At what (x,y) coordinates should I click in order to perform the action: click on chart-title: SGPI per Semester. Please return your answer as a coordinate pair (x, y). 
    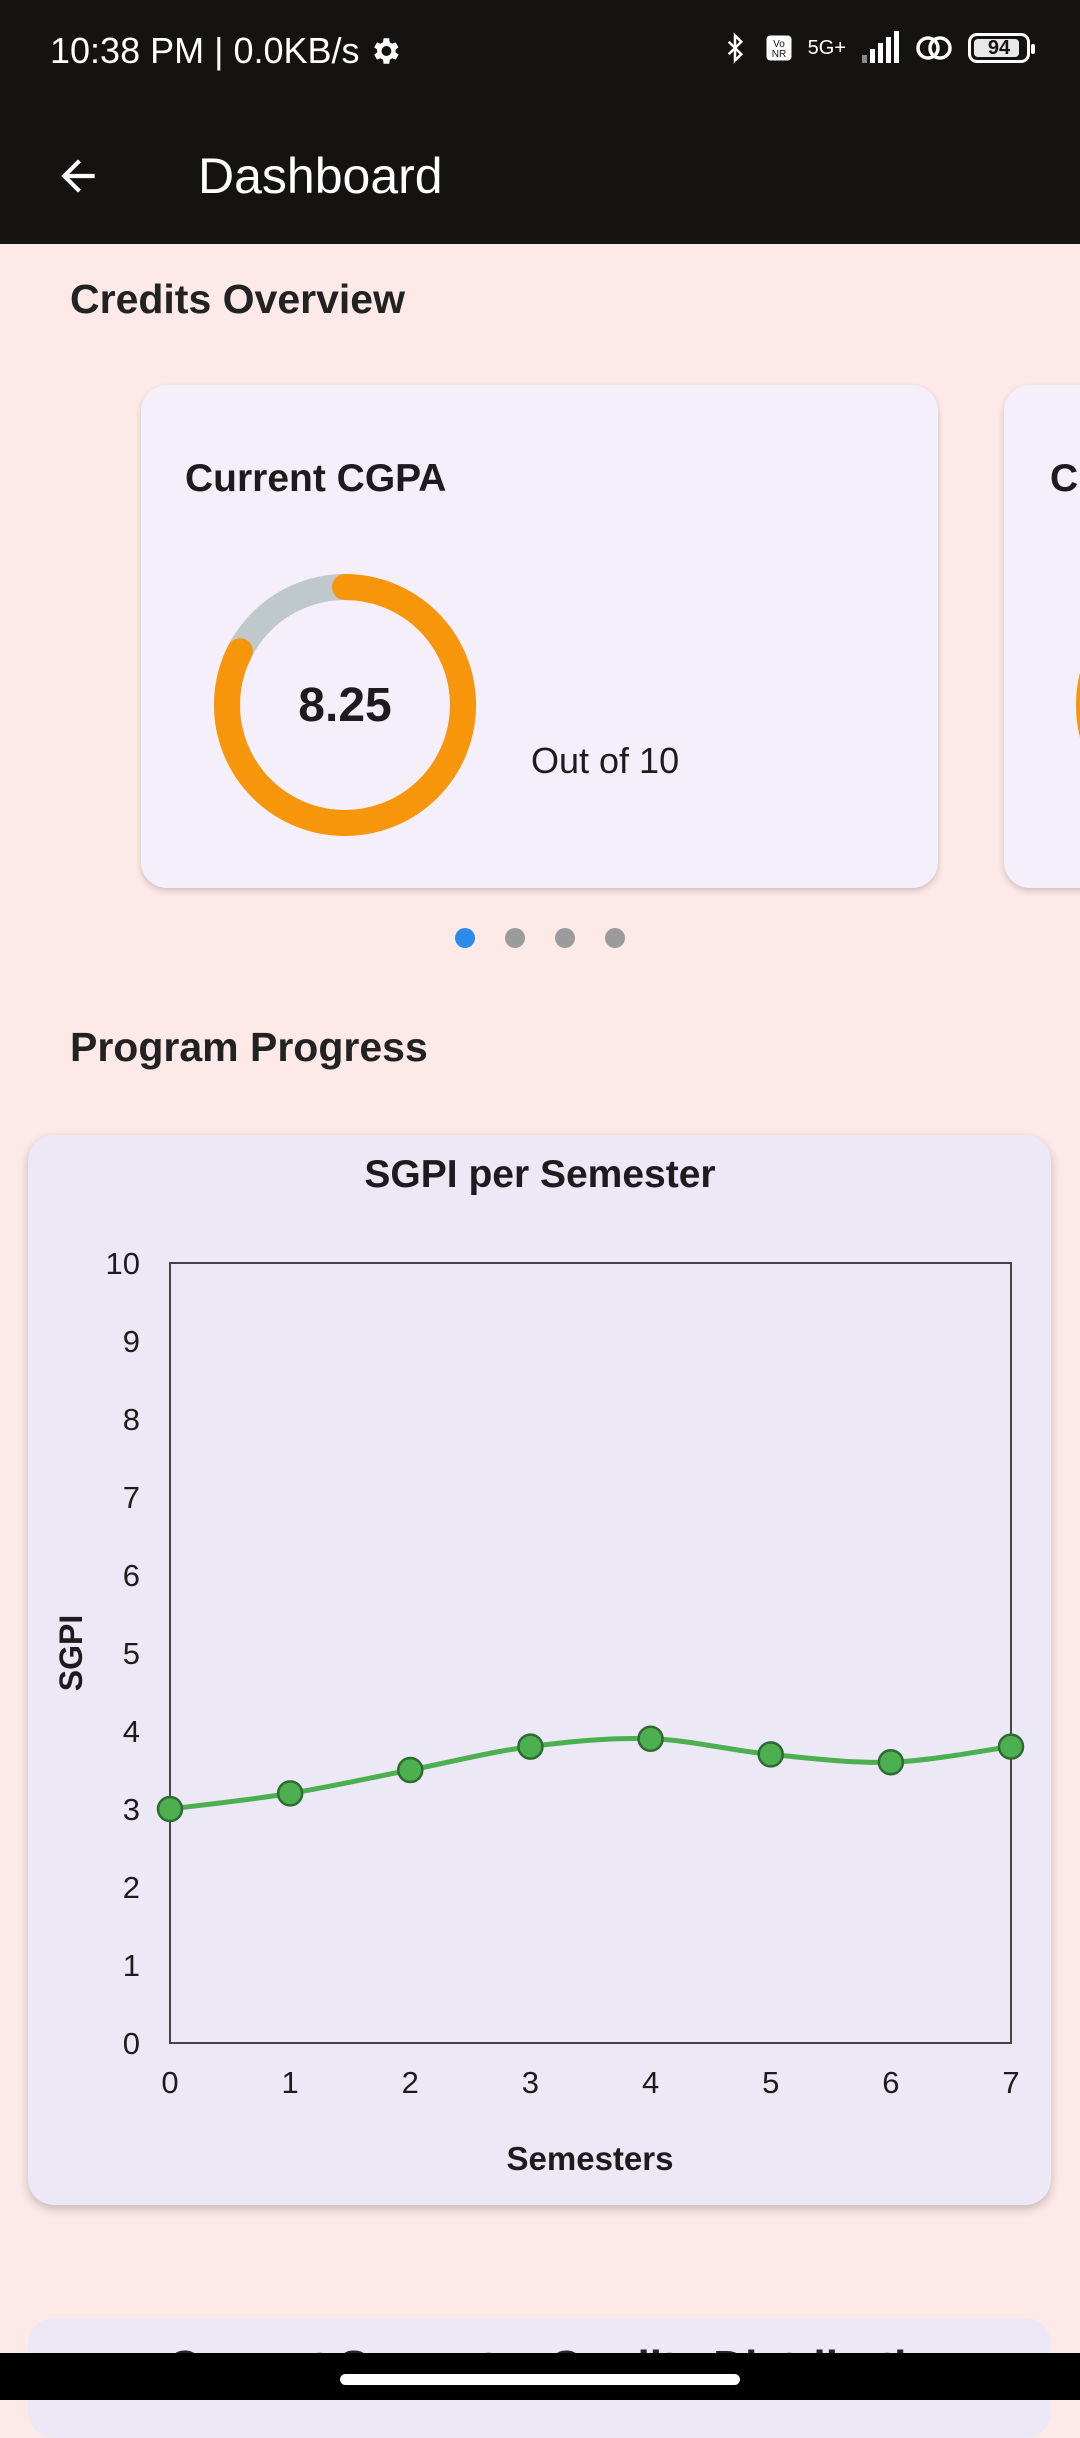
    Looking at the image, I should click on (539, 1174).